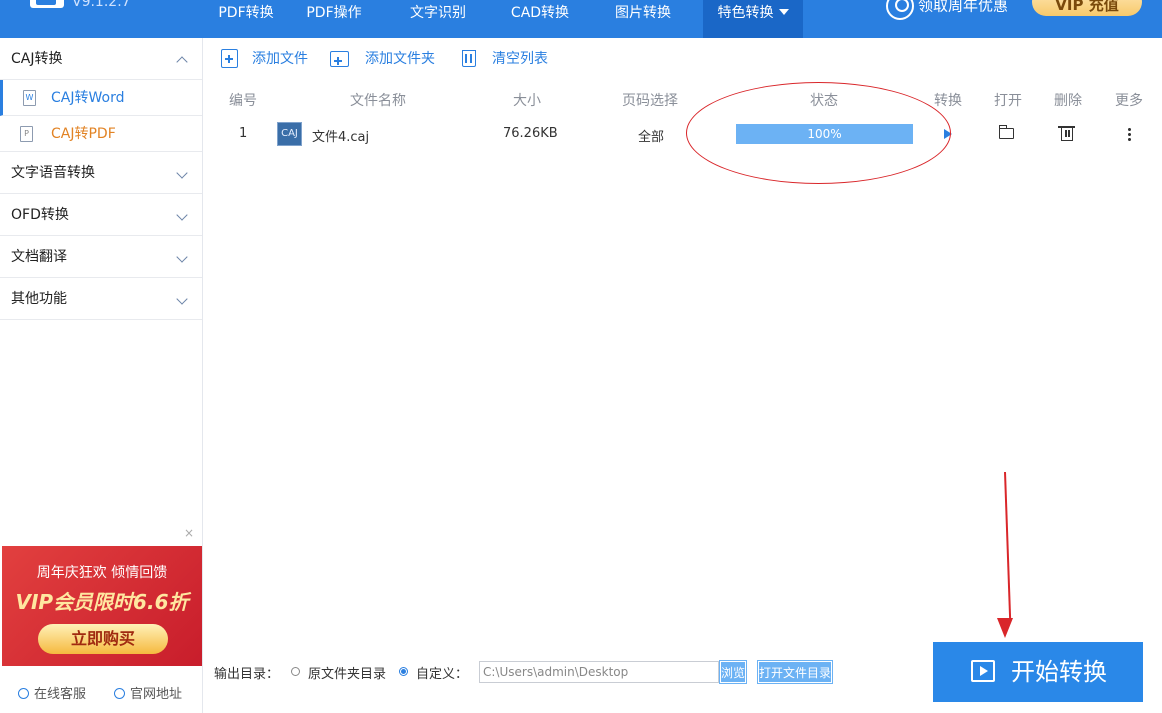  What do you see at coordinates (339, 59) in the screenshot?
I see `add-folder-icon` at bounding box center [339, 59].